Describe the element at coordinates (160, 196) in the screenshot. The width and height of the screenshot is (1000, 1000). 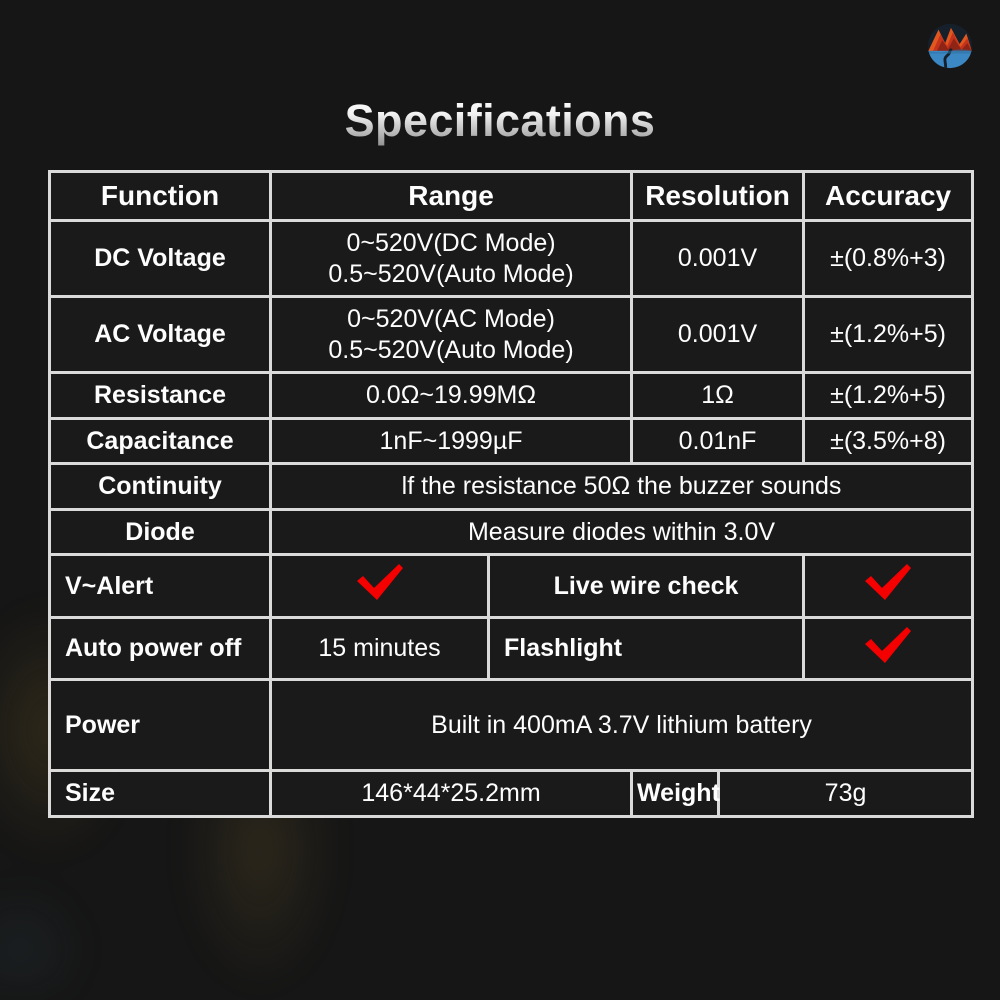
I see `header-function: Function` at that location.